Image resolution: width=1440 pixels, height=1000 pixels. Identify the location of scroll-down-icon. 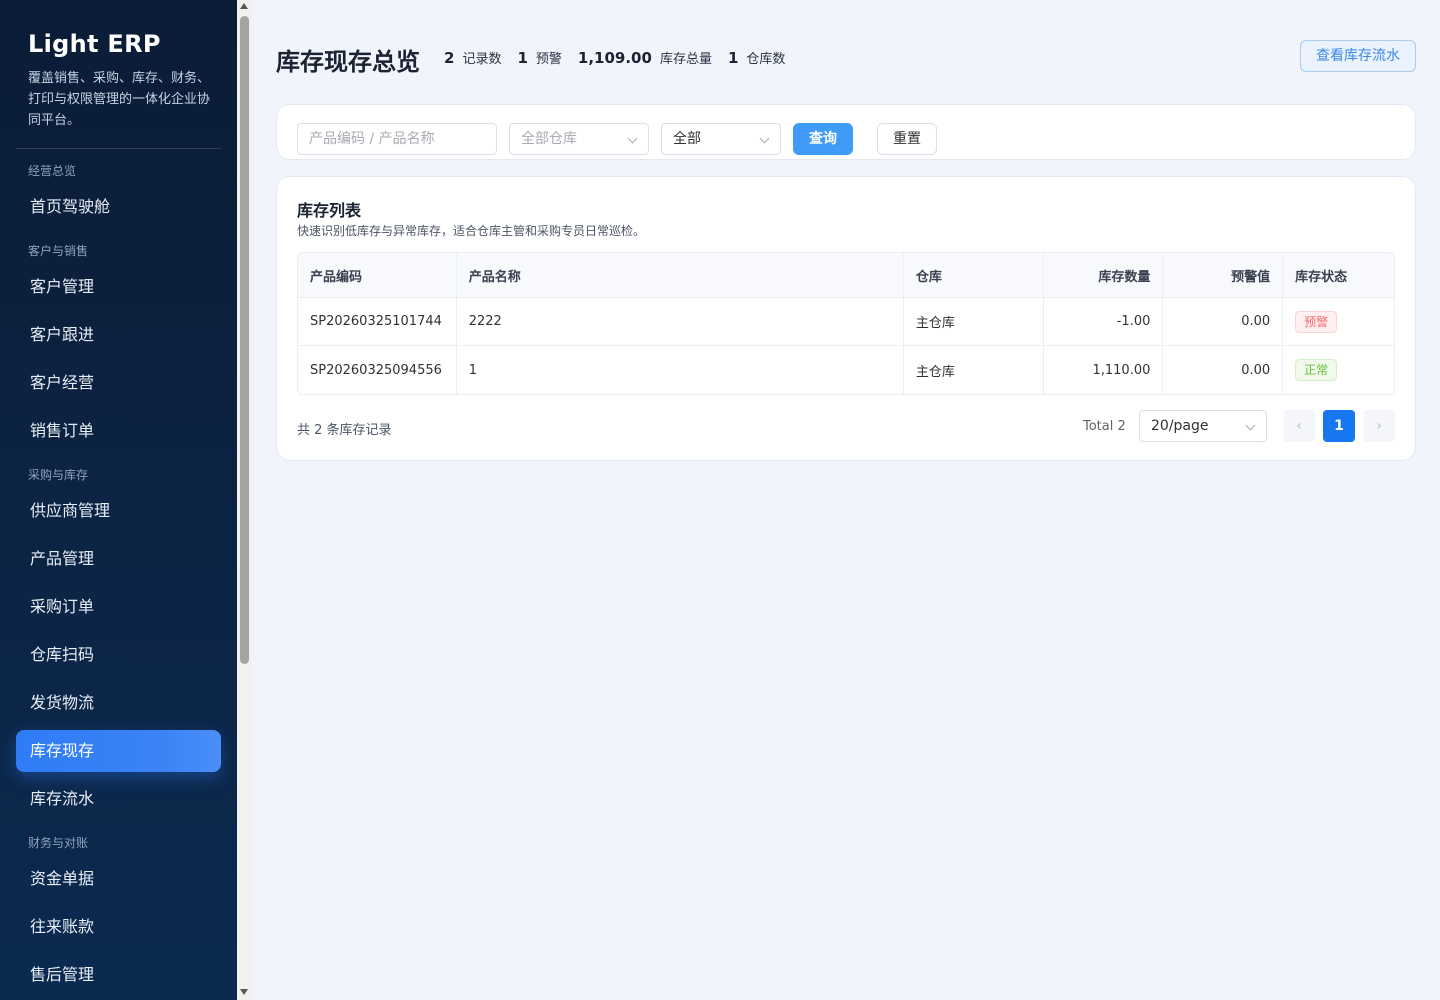
(244, 992).